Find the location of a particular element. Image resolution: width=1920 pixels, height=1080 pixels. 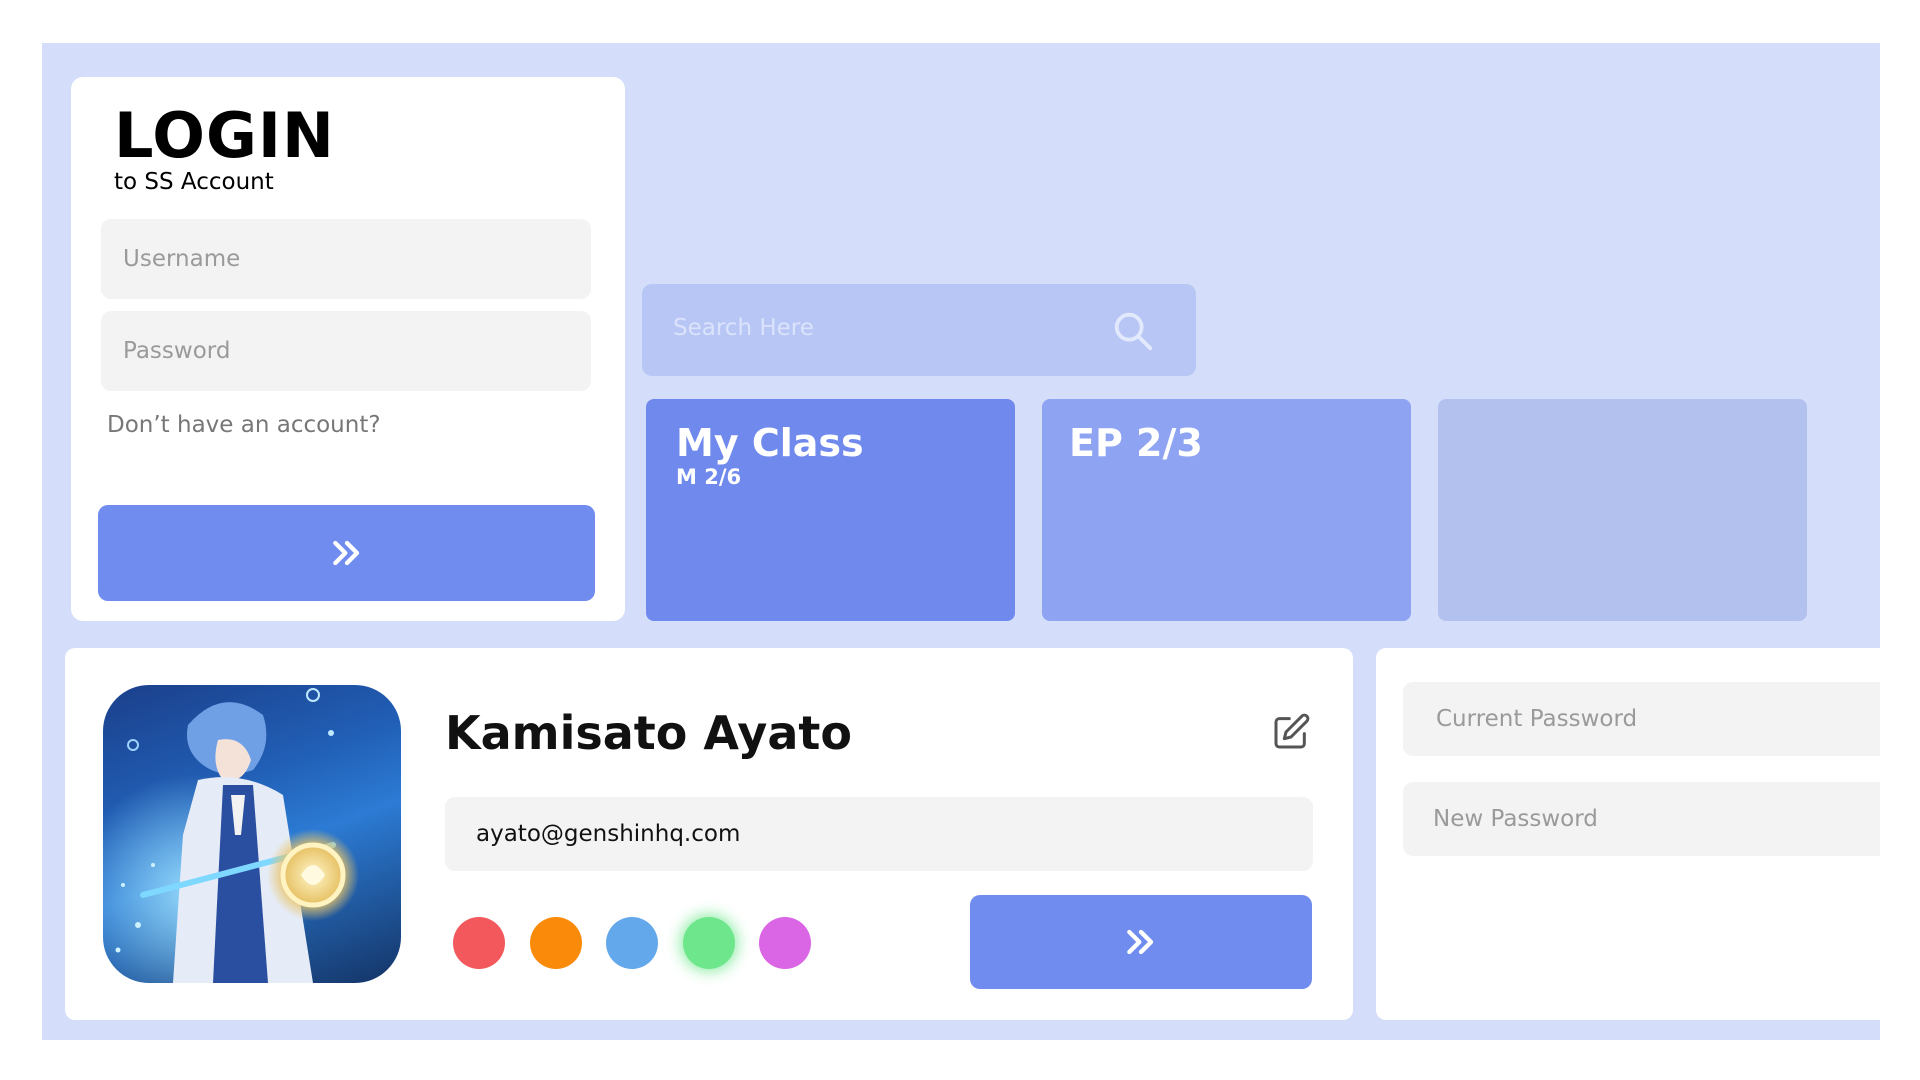

login-title: LOGIN is located at coordinates (224, 135).